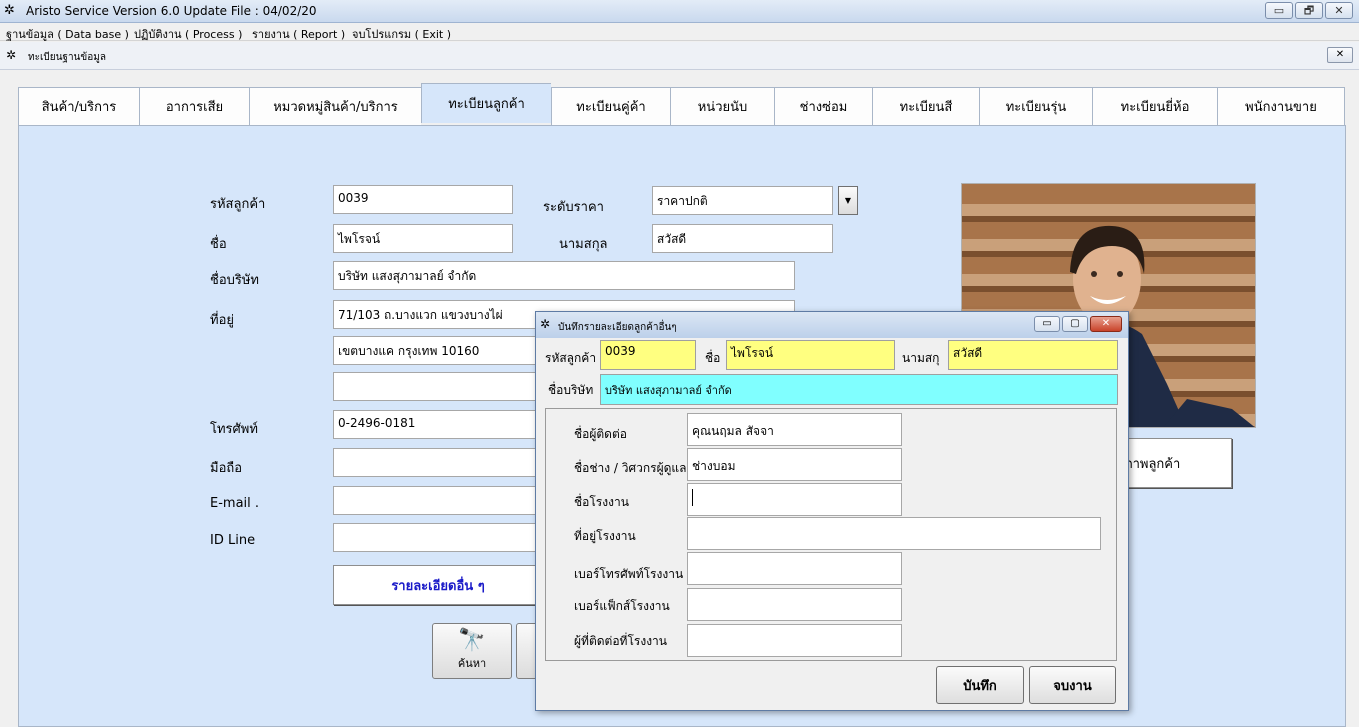  I want to click on factory-fax-field, so click(794, 604).